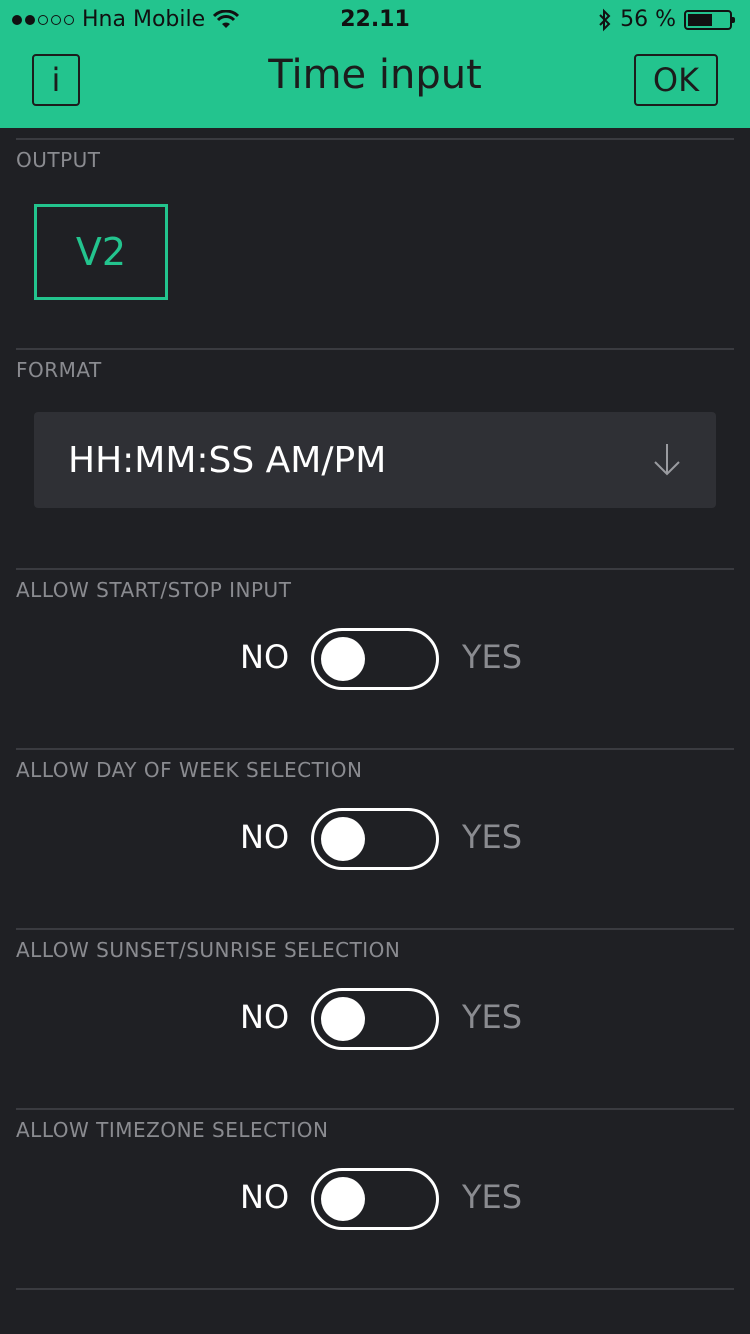 The height and width of the screenshot is (1334, 750). I want to click on start-stop-switch-row: NO YES, so click(375, 660).